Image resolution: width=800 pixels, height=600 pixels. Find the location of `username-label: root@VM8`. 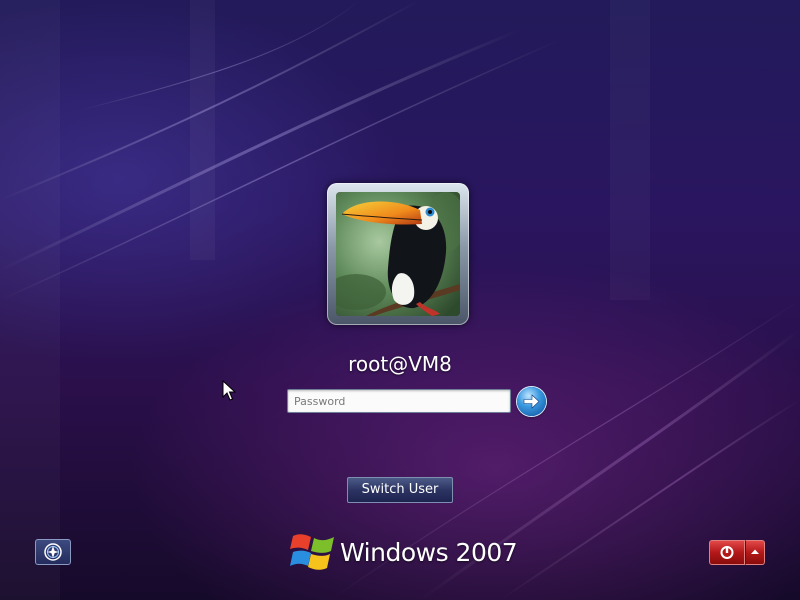

username-label: root@VM8 is located at coordinates (400, 364).